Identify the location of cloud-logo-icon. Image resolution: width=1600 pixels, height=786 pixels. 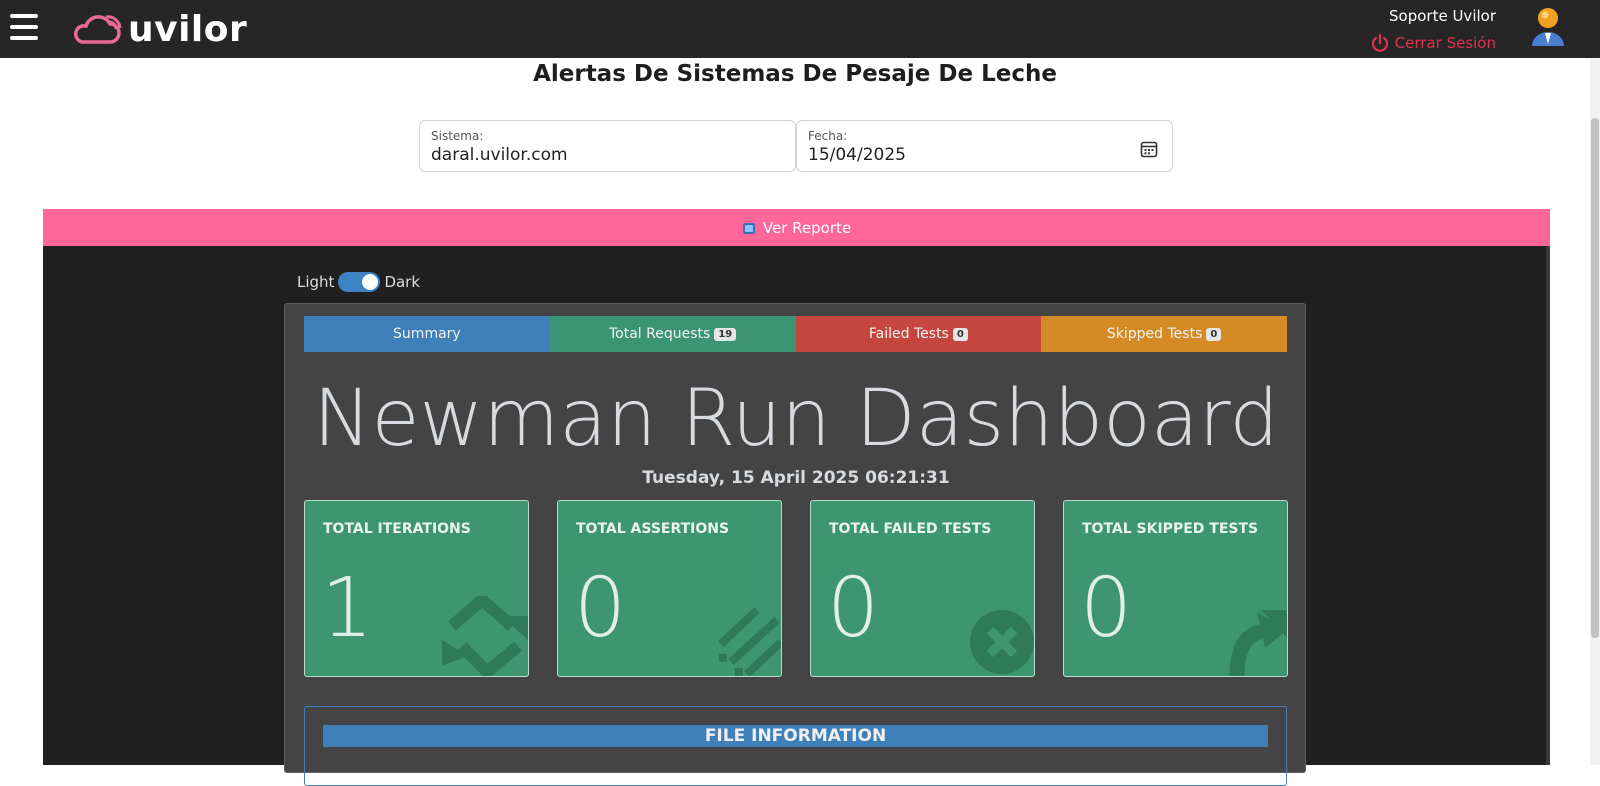
(98, 29).